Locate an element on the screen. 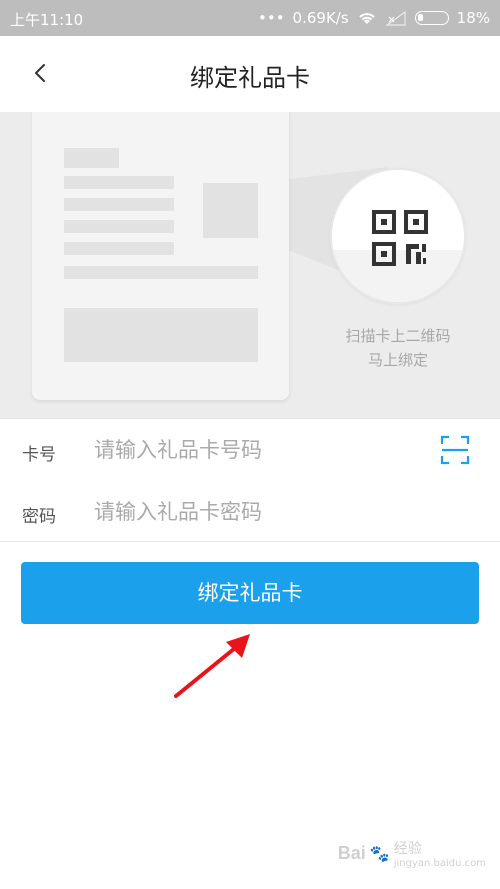 This screenshot has width=500, height=889. baidu-jingyan-watermark: Bai 🐾 经验 jingyan.baidu.com is located at coordinates (412, 853).